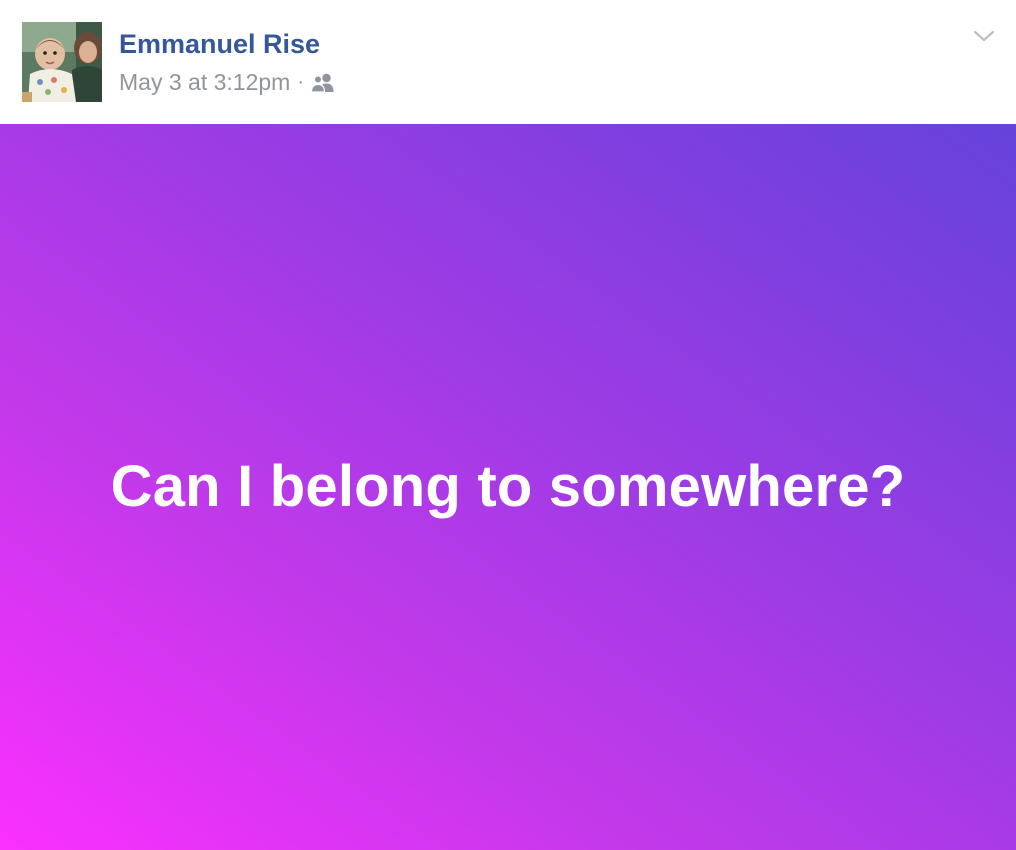 This screenshot has width=1016, height=850. I want to click on post-meta: May 3 at 3:12pm ·, so click(227, 82).